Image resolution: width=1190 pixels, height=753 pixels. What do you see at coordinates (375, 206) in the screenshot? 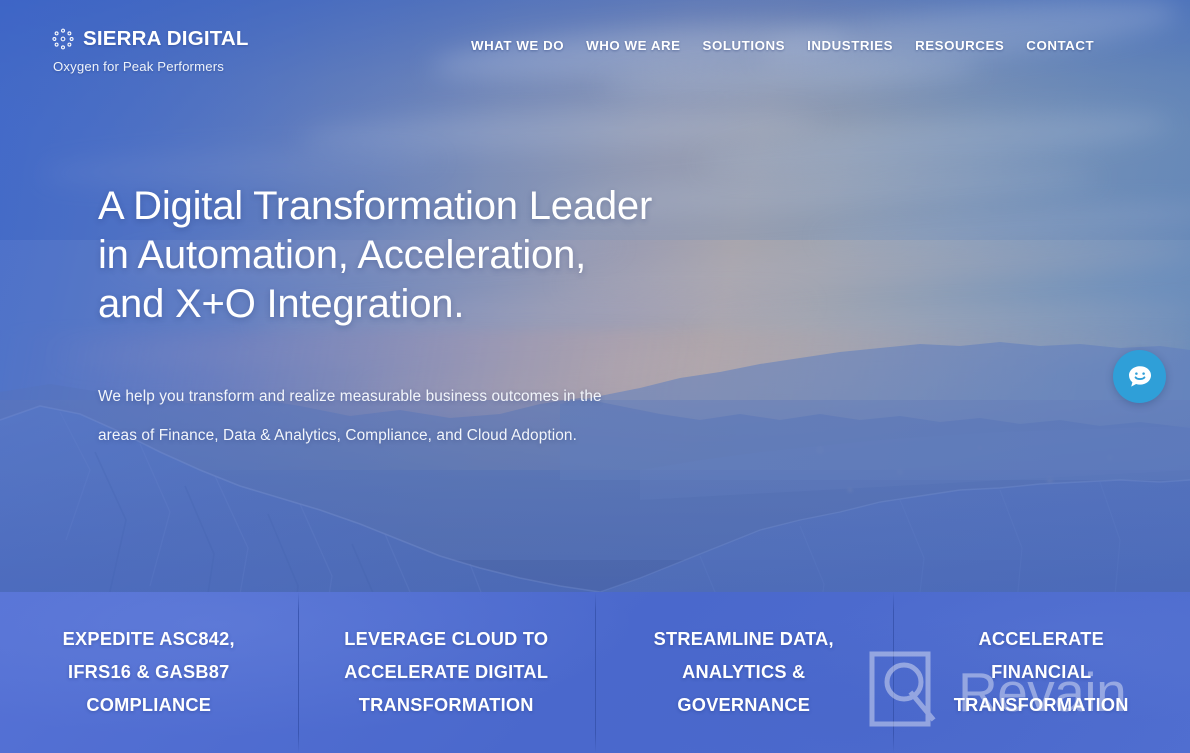
I see `hero-headline-line-1: A Digital Transformation Leader` at bounding box center [375, 206].